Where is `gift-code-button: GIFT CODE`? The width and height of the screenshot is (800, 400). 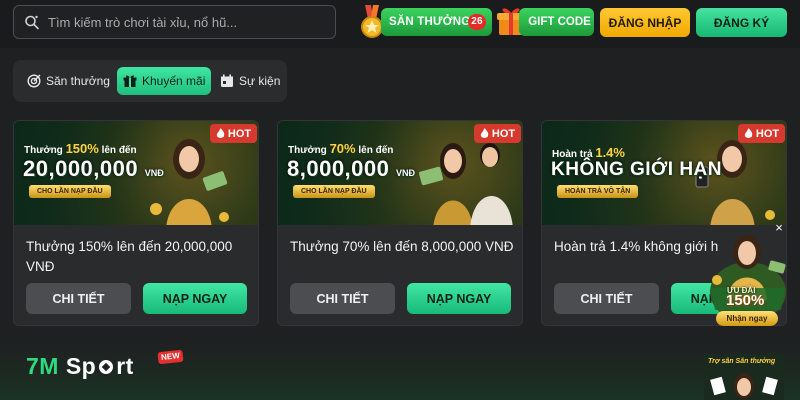
gift-code-button: GIFT CODE is located at coordinates (556, 22).